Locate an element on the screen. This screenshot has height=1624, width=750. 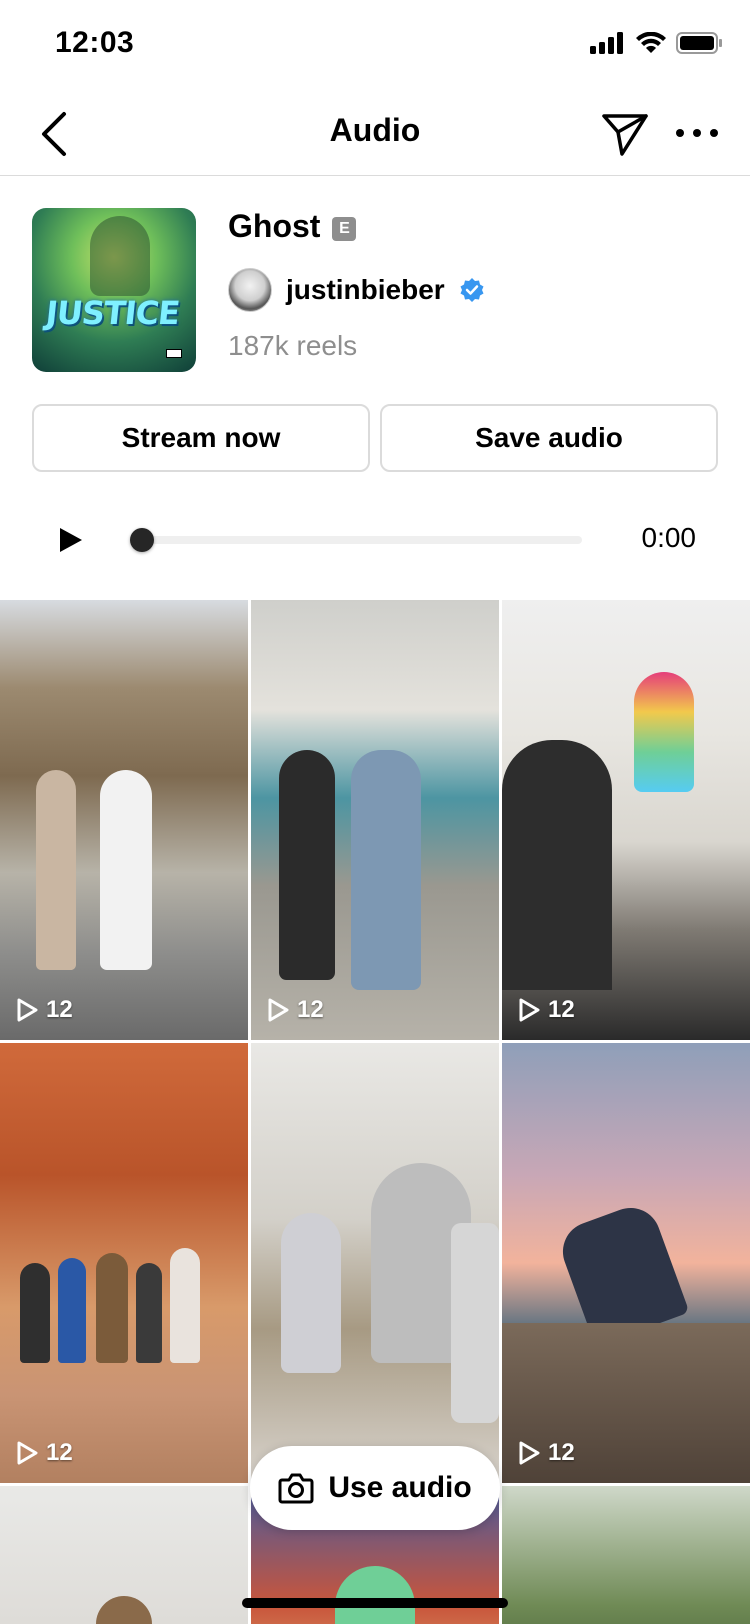
parental-advisory-badge is located at coordinates (174, 353).